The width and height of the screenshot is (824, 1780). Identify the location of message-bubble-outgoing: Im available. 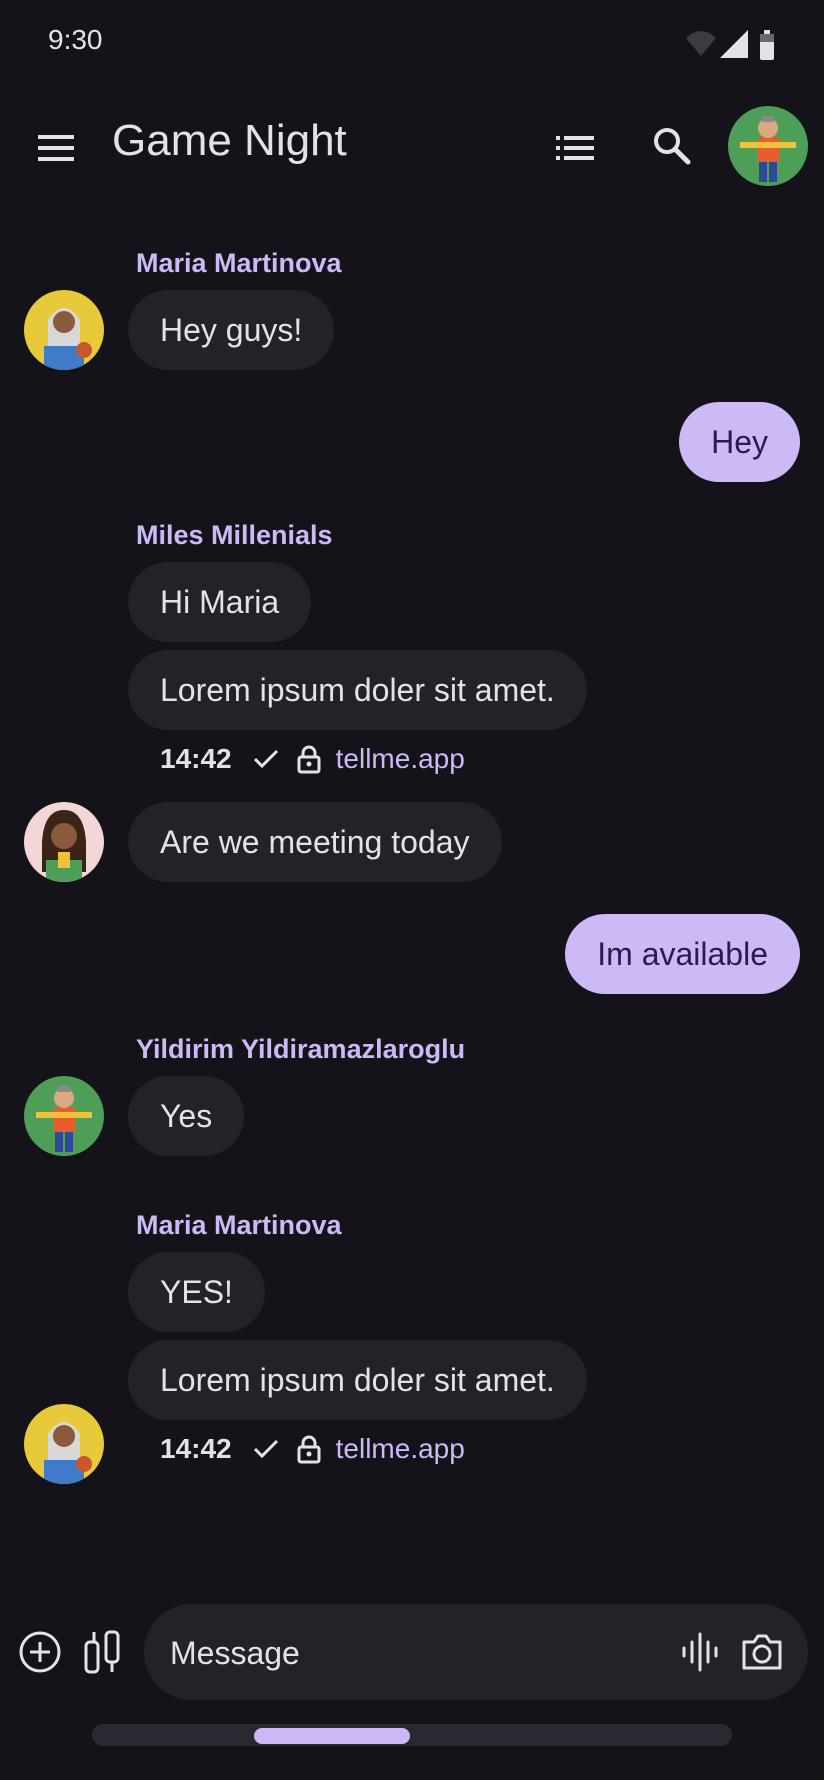
(682, 954).